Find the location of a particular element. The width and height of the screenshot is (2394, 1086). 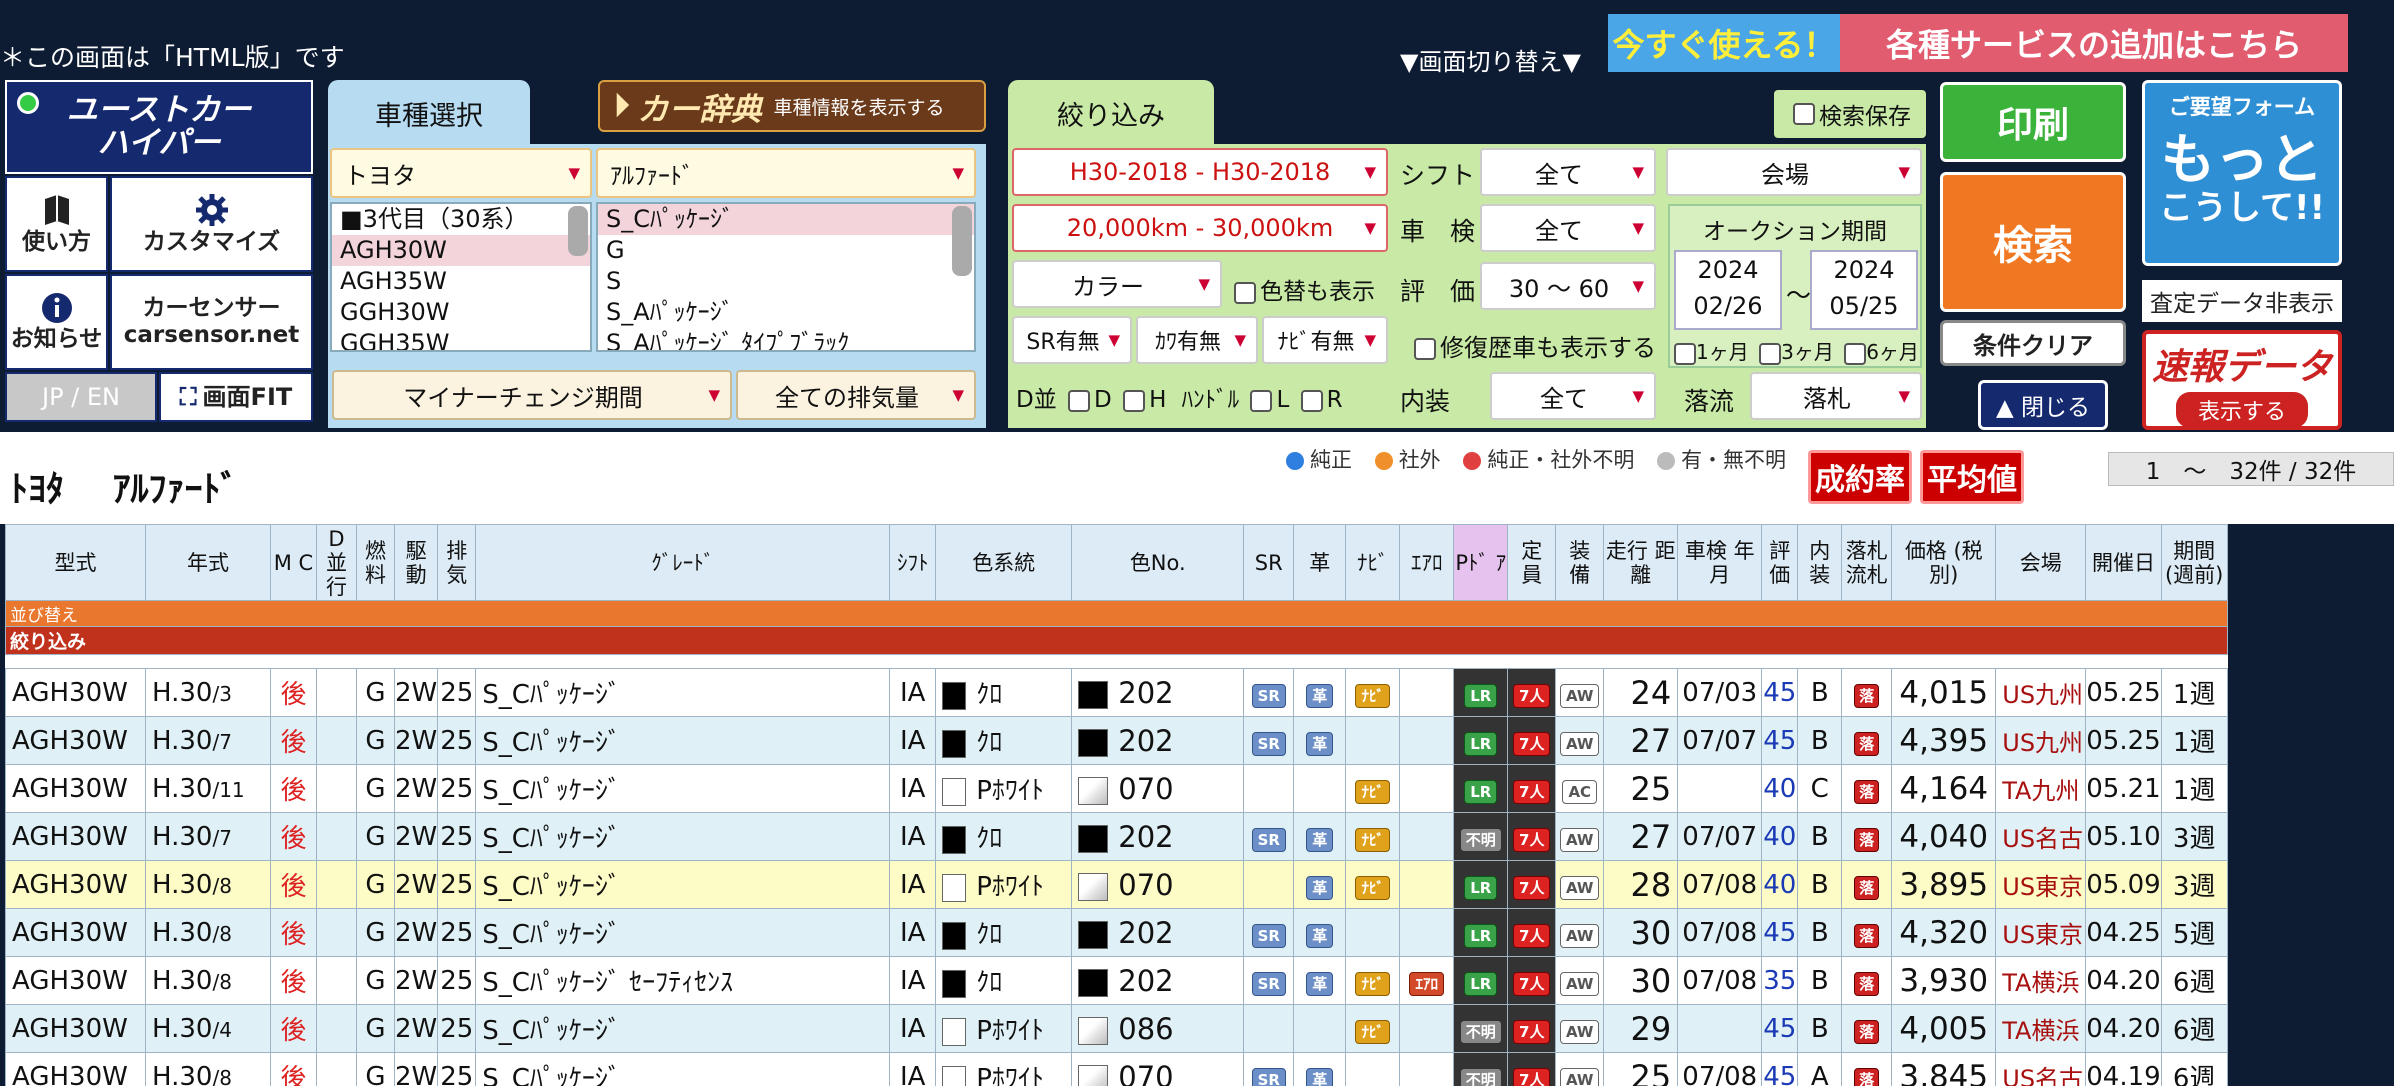

color-select: カラー is located at coordinates (1117, 284).